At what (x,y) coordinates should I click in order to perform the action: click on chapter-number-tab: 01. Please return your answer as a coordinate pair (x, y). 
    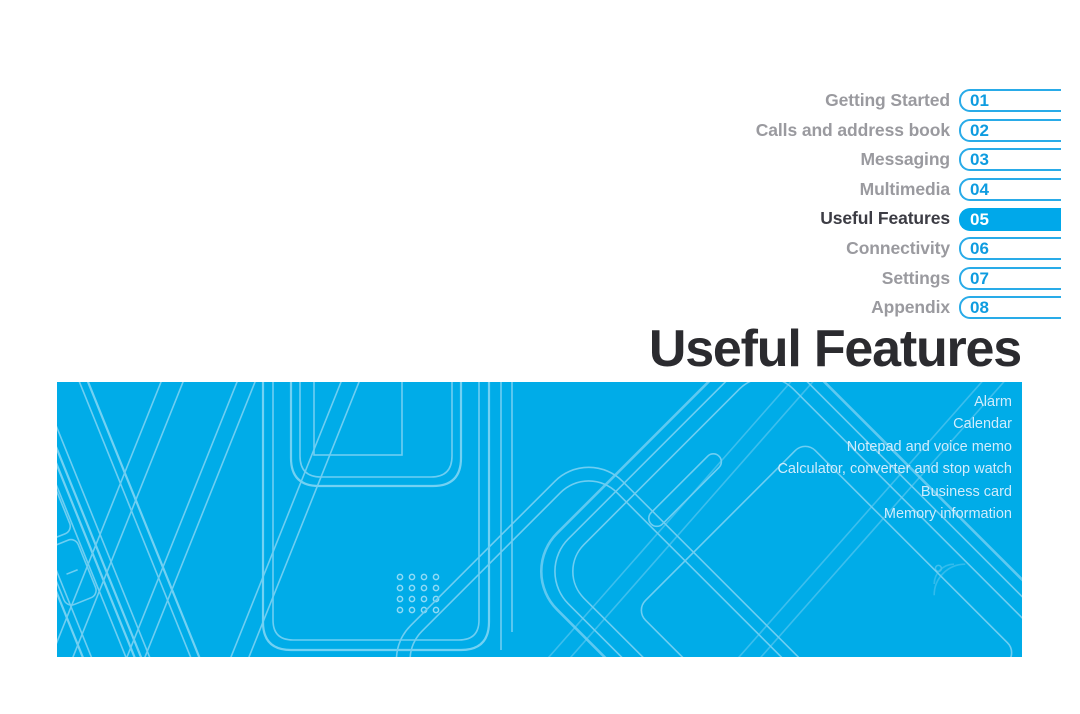
    Looking at the image, I should click on (1010, 101).